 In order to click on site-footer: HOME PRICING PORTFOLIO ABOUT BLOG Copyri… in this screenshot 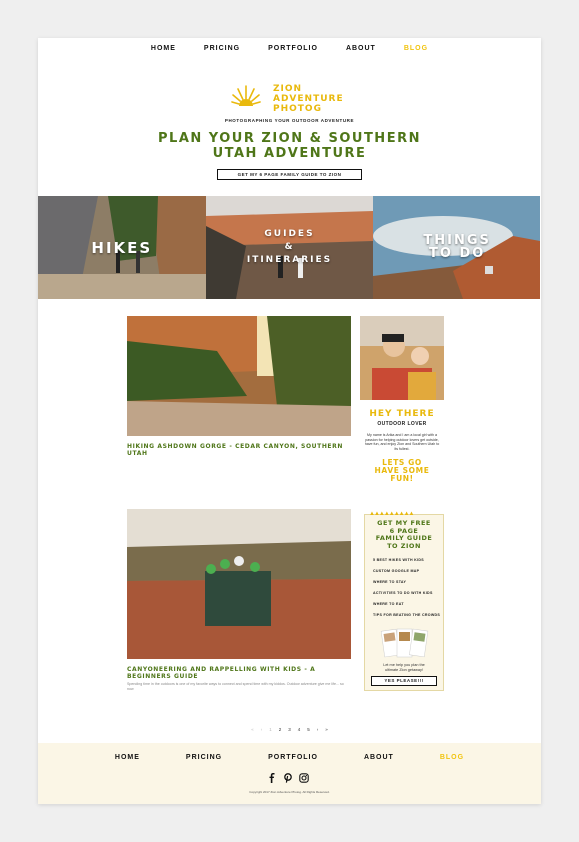, I will do `click(289, 773)`.